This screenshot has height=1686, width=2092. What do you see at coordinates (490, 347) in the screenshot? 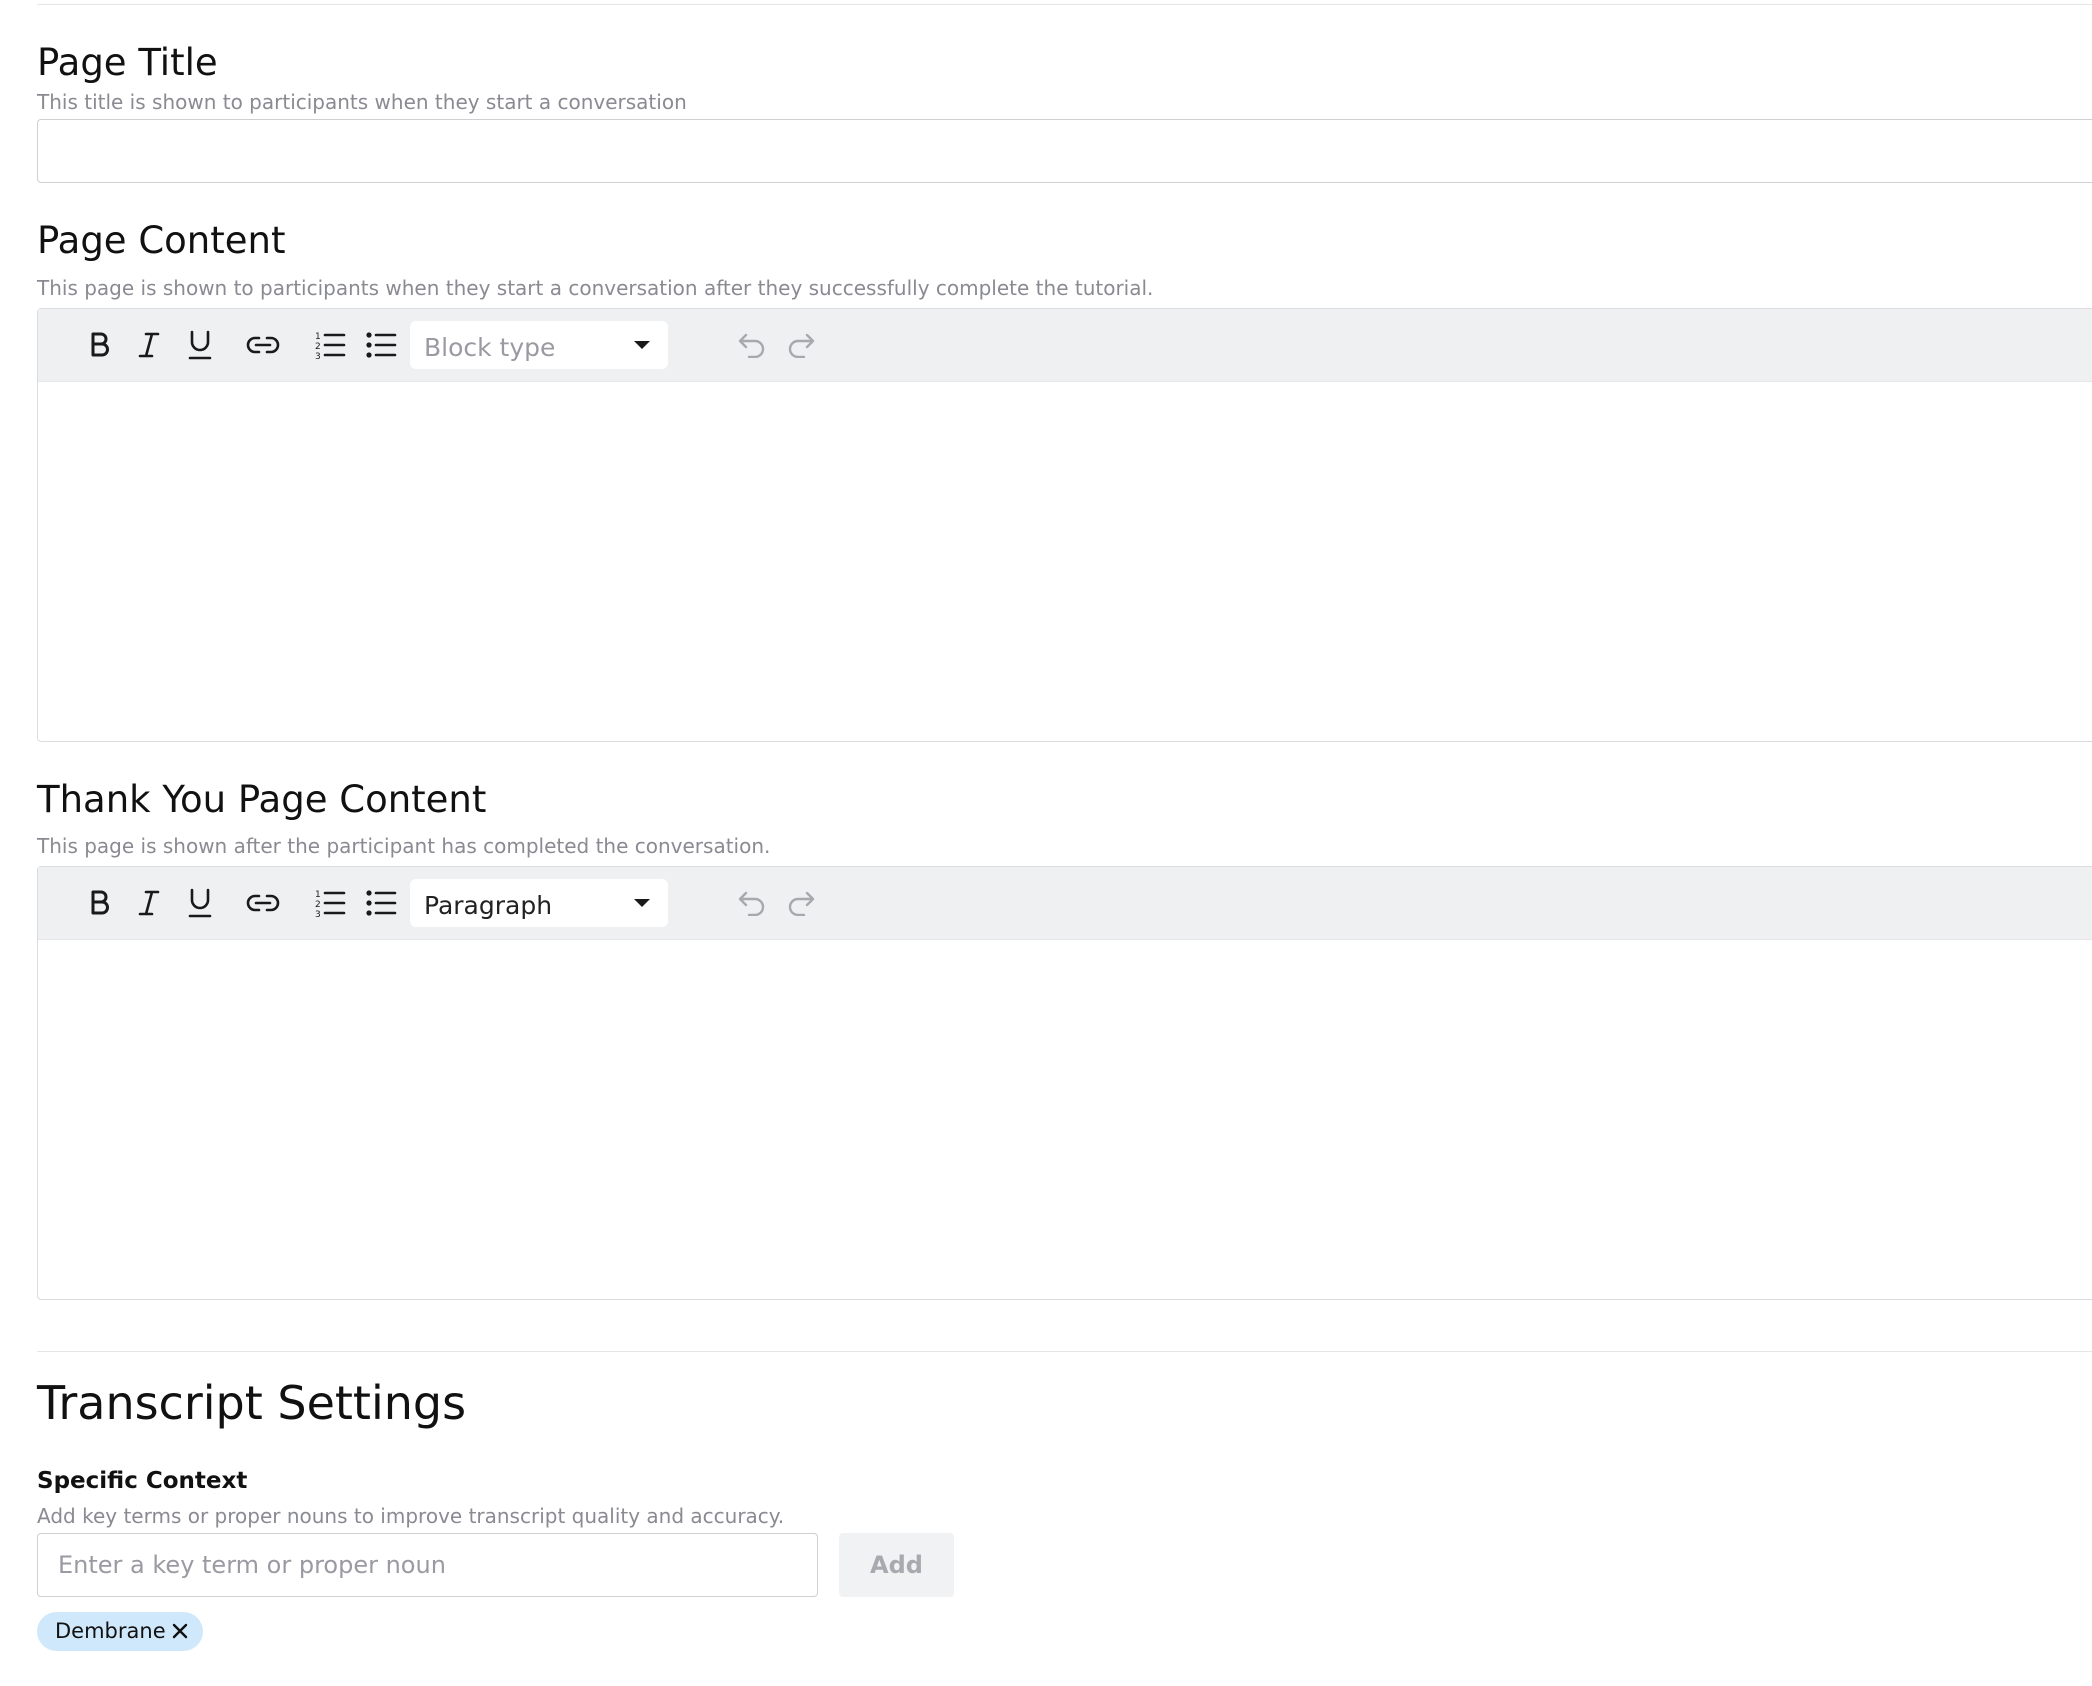
I see `block-type-value: Block type` at bounding box center [490, 347].